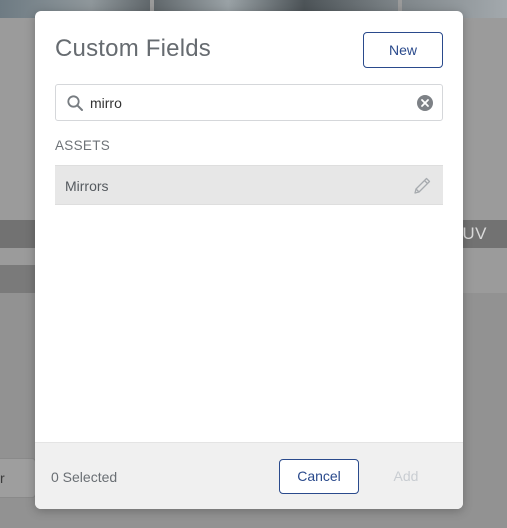  What do you see at coordinates (403, 50) in the screenshot?
I see `new-button: New` at bounding box center [403, 50].